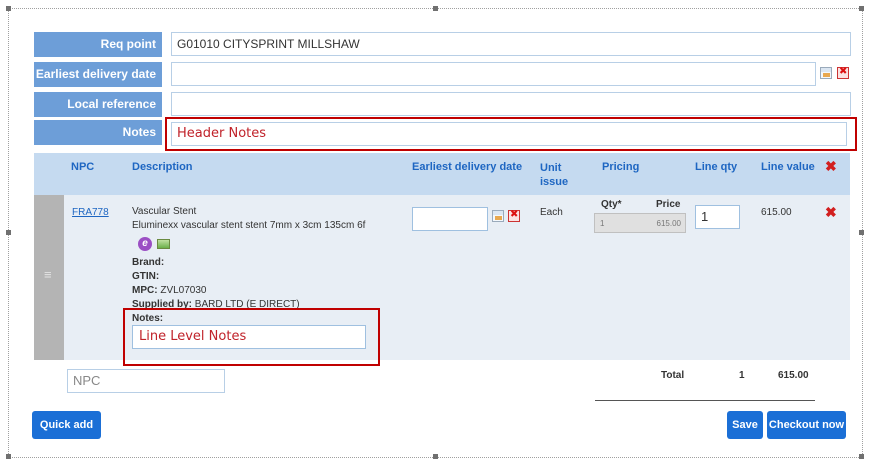 The height and width of the screenshot is (460, 871). Describe the element at coordinates (162, 167) in the screenshot. I see `col-description: Description` at that location.